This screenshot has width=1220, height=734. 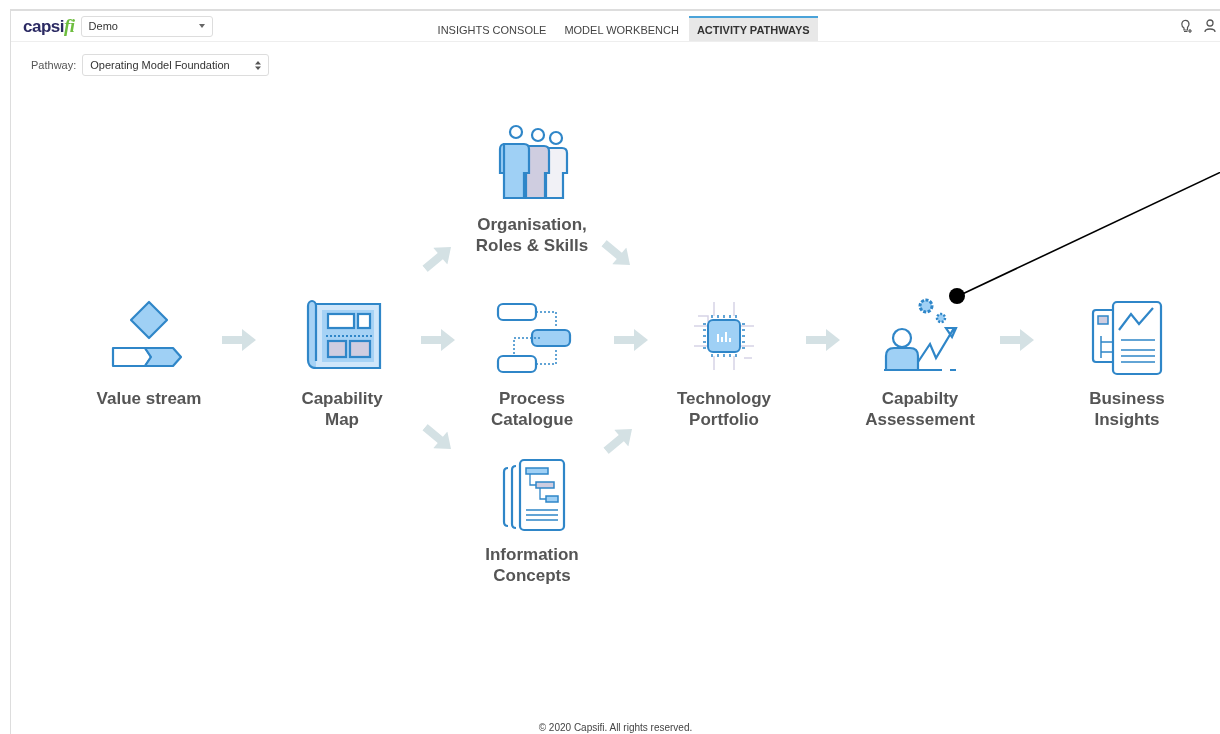 What do you see at coordinates (621, 28) in the screenshot?
I see `nav-tab: MODEL WORKBENCH` at bounding box center [621, 28].